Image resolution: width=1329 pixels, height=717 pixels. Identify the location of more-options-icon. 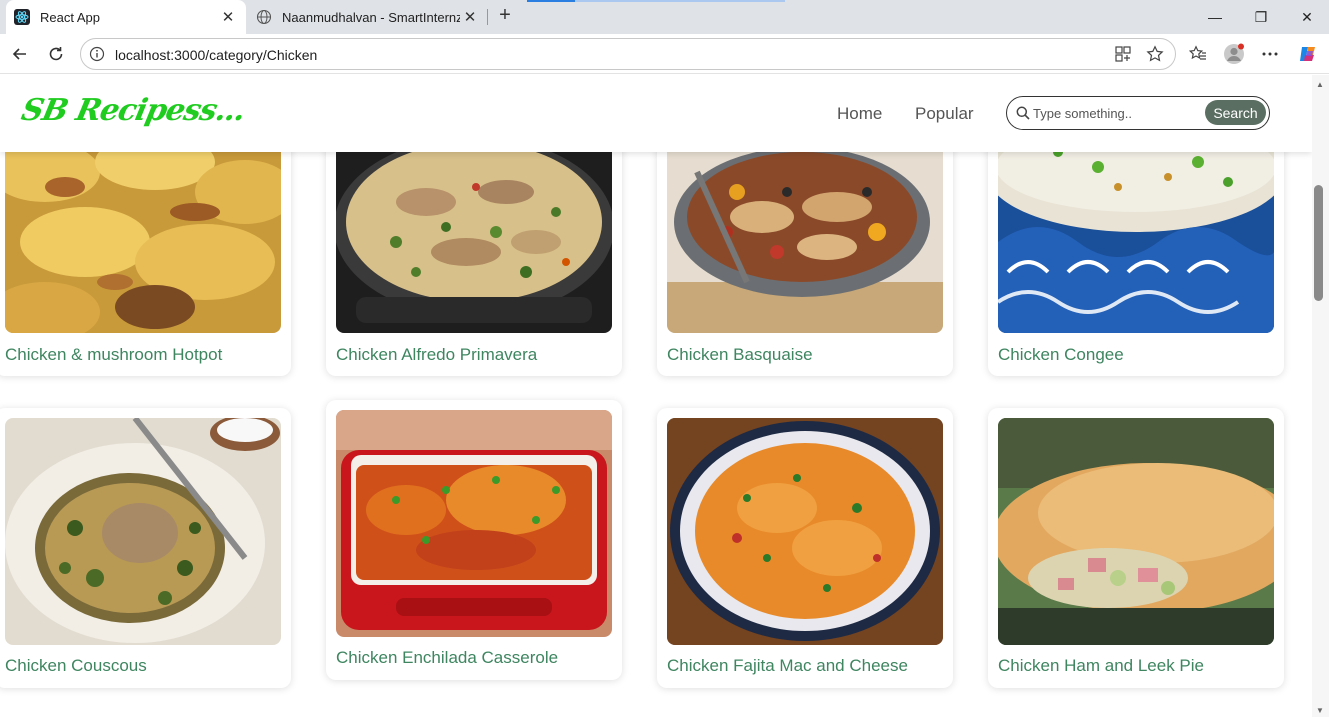
(1270, 54).